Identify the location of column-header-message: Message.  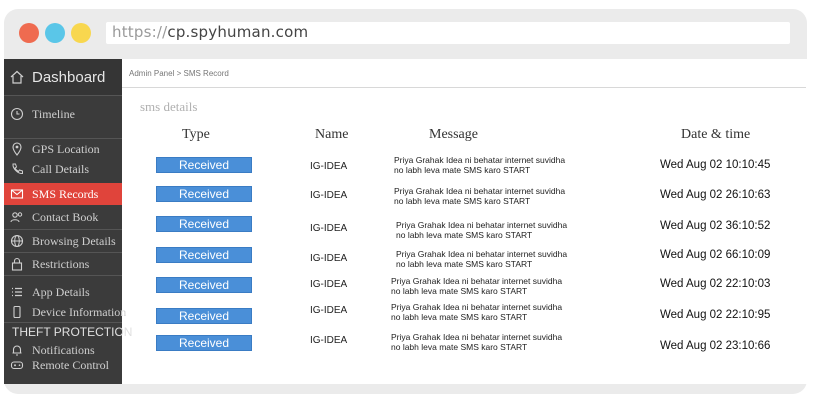
(453, 134).